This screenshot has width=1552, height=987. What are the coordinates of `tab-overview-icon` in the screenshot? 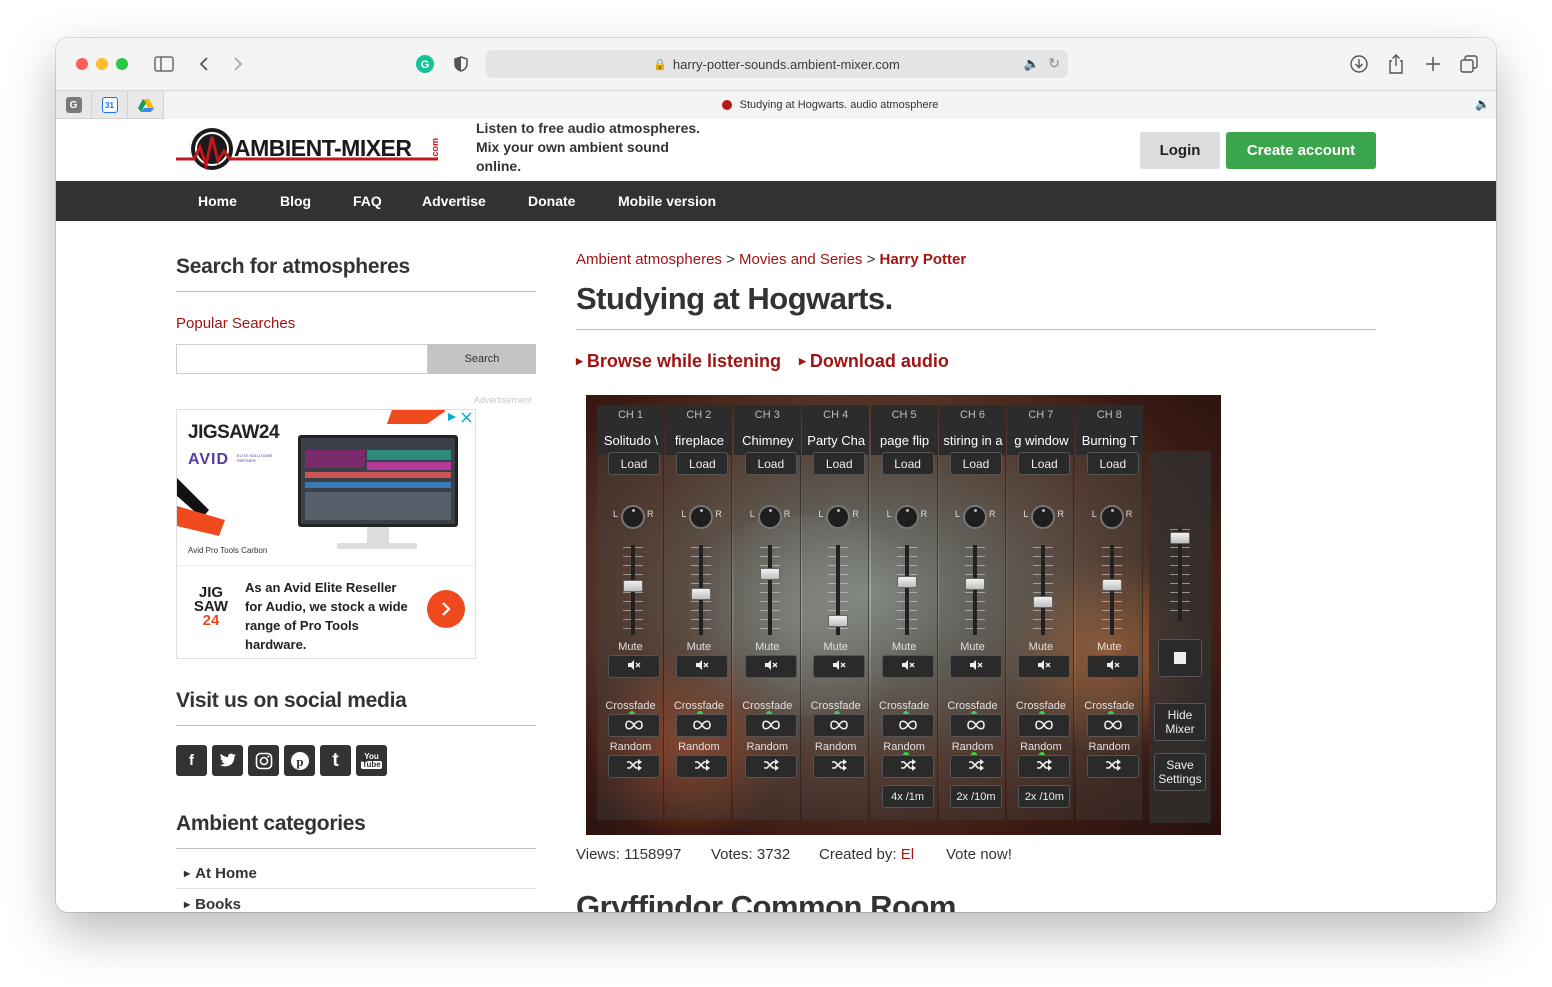 It's located at (1469, 64).